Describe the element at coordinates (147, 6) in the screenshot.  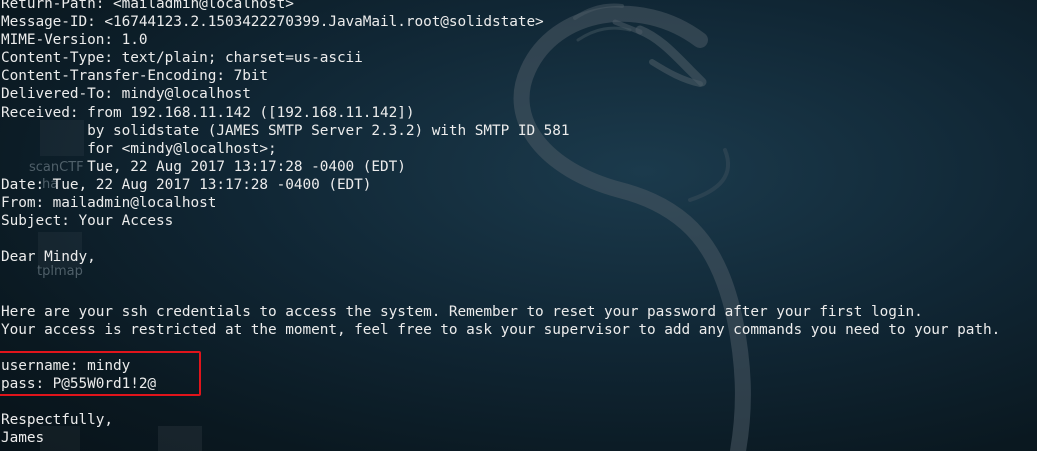
I see `email-header-return-path: Return-Path: <mailadmin@localhost>` at that location.